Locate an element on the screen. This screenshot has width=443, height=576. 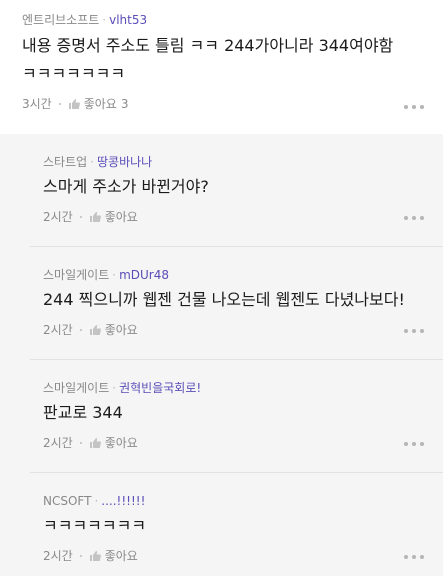
reply-text: ㅋㅋㅋㅋㅋㅋㅋ is located at coordinates (95, 525).